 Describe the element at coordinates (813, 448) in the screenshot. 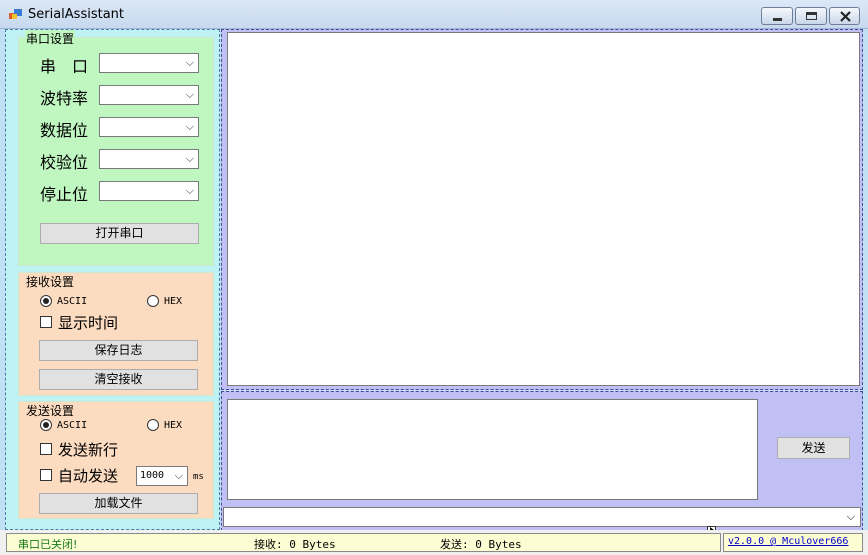

I see `send-button: 发送` at that location.